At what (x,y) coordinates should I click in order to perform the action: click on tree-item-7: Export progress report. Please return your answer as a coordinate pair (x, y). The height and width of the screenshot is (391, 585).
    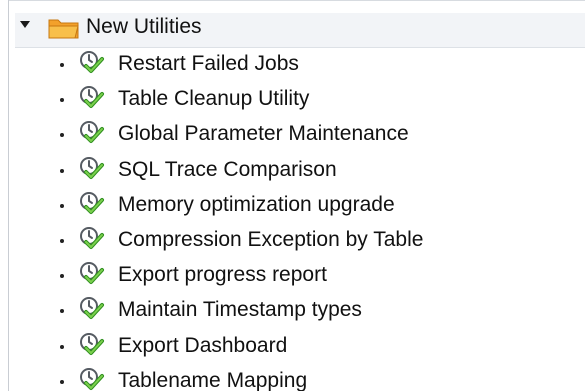
    Looking at the image, I should click on (315, 275).